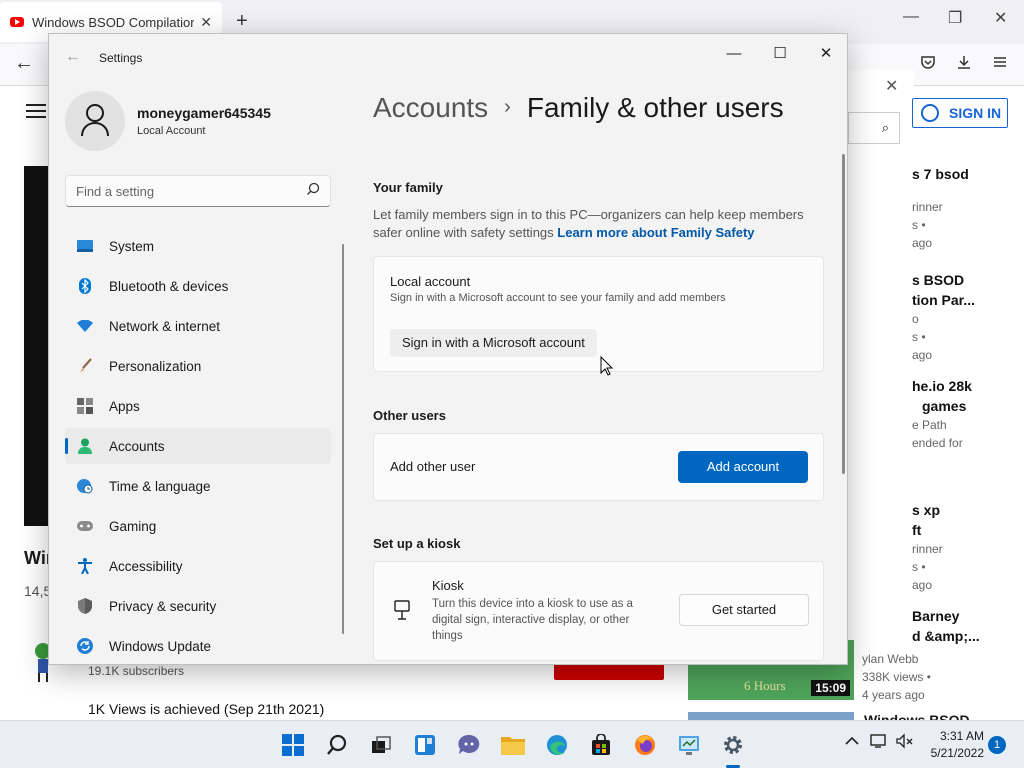 Image resolution: width=1024 pixels, height=768 pixels. What do you see at coordinates (997, 745) in the screenshot?
I see `notification-badge: 1` at bounding box center [997, 745].